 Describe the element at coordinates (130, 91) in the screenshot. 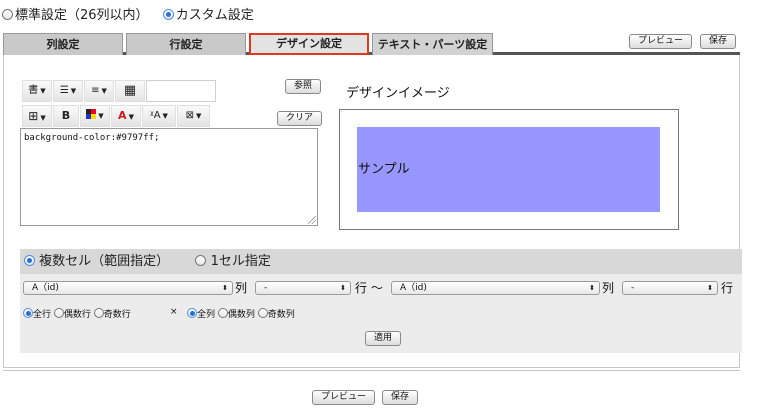

I see `table-grid-icon: ▦` at that location.